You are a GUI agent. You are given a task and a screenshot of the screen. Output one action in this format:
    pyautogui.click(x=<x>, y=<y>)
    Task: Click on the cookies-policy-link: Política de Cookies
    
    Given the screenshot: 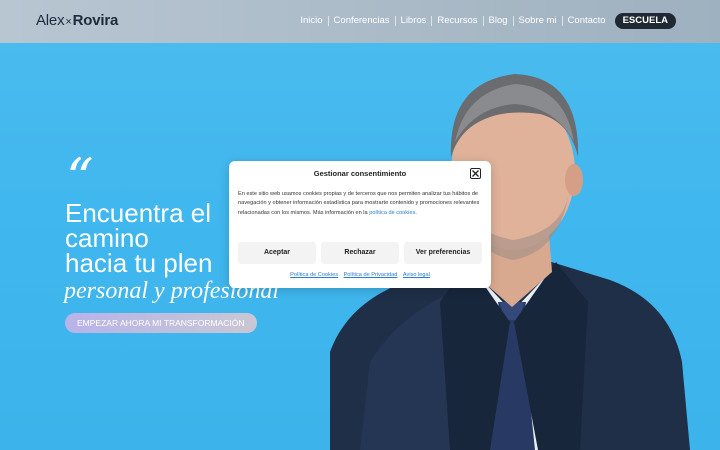 What is the action you would take?
    pyautogui.click(x=314, y=275)
    